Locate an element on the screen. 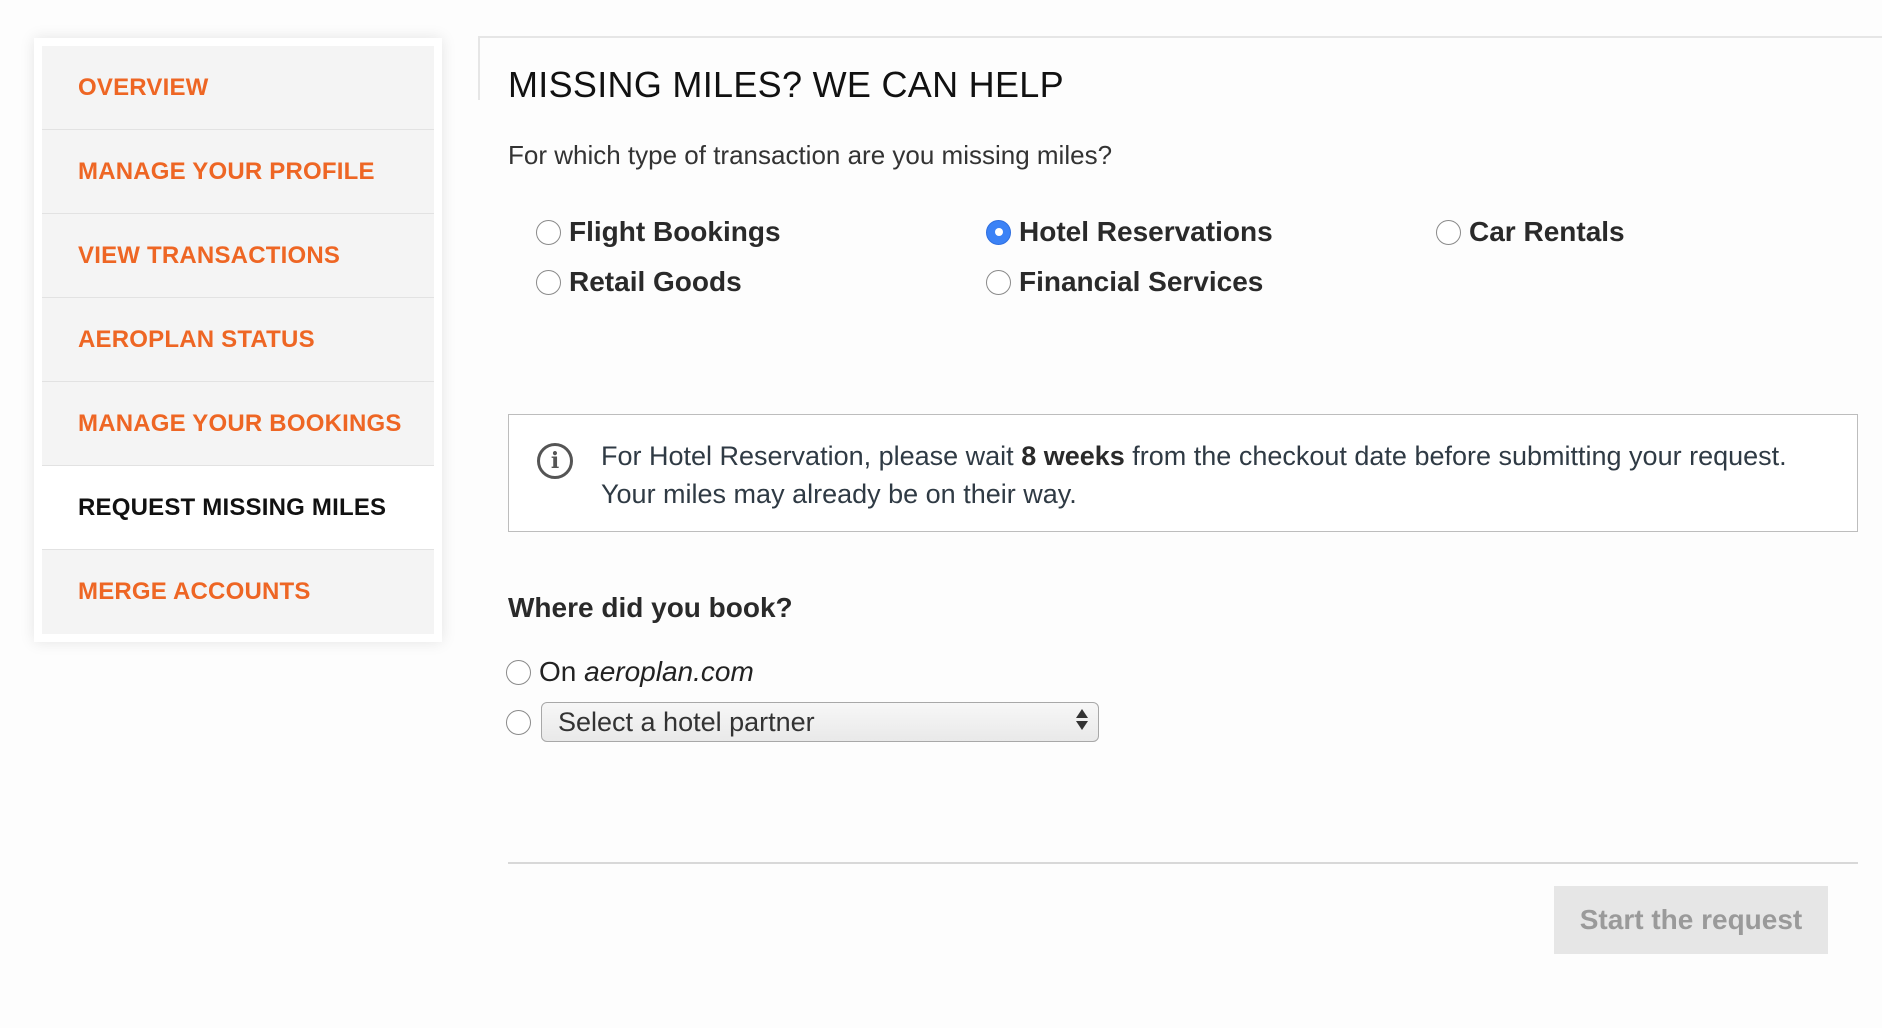  sidebar-item-manage-profile: MANAGE YOUR PROFILE is located at coordinates (238, 172).